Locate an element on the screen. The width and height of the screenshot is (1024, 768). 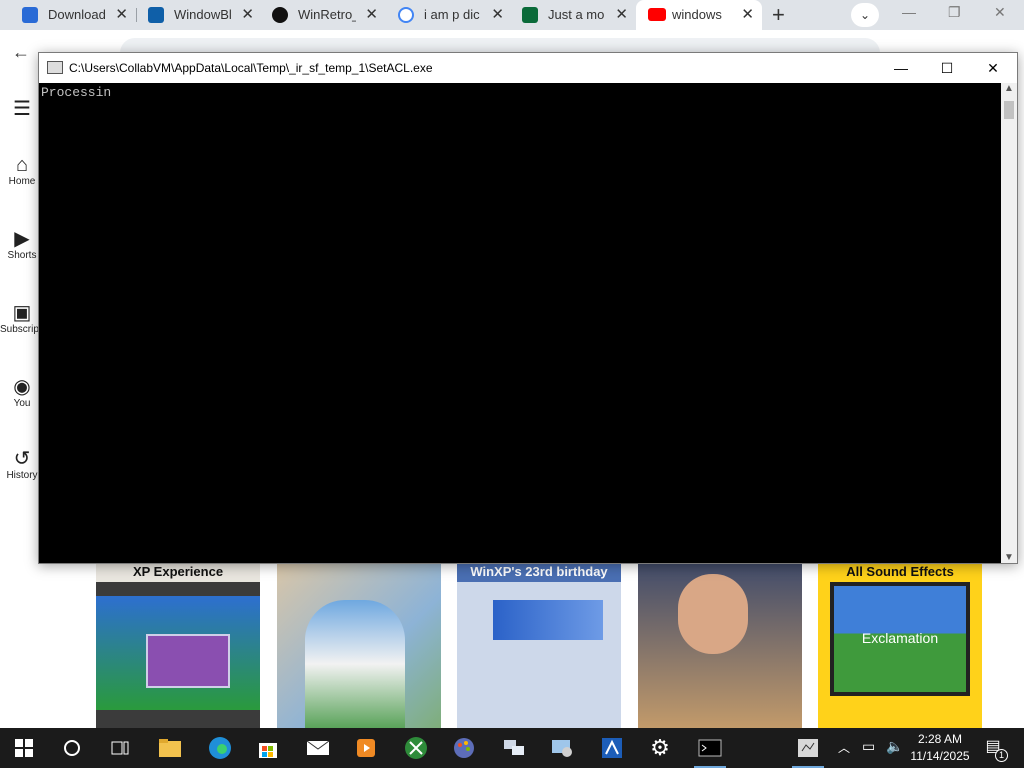
sidebar-item-label: Shorts is located at coordinates (22, 255).